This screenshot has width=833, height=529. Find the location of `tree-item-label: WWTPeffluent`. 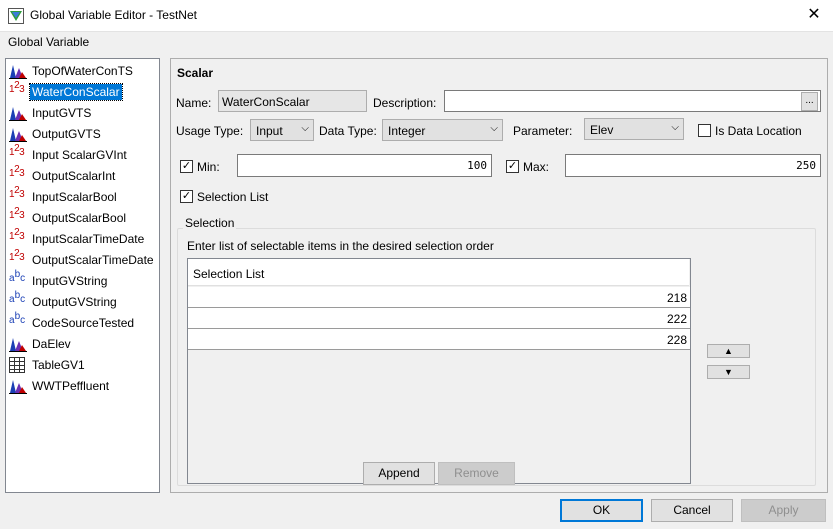

tree-item-label: WWTPeffluent is located at coordinates (71, 386).